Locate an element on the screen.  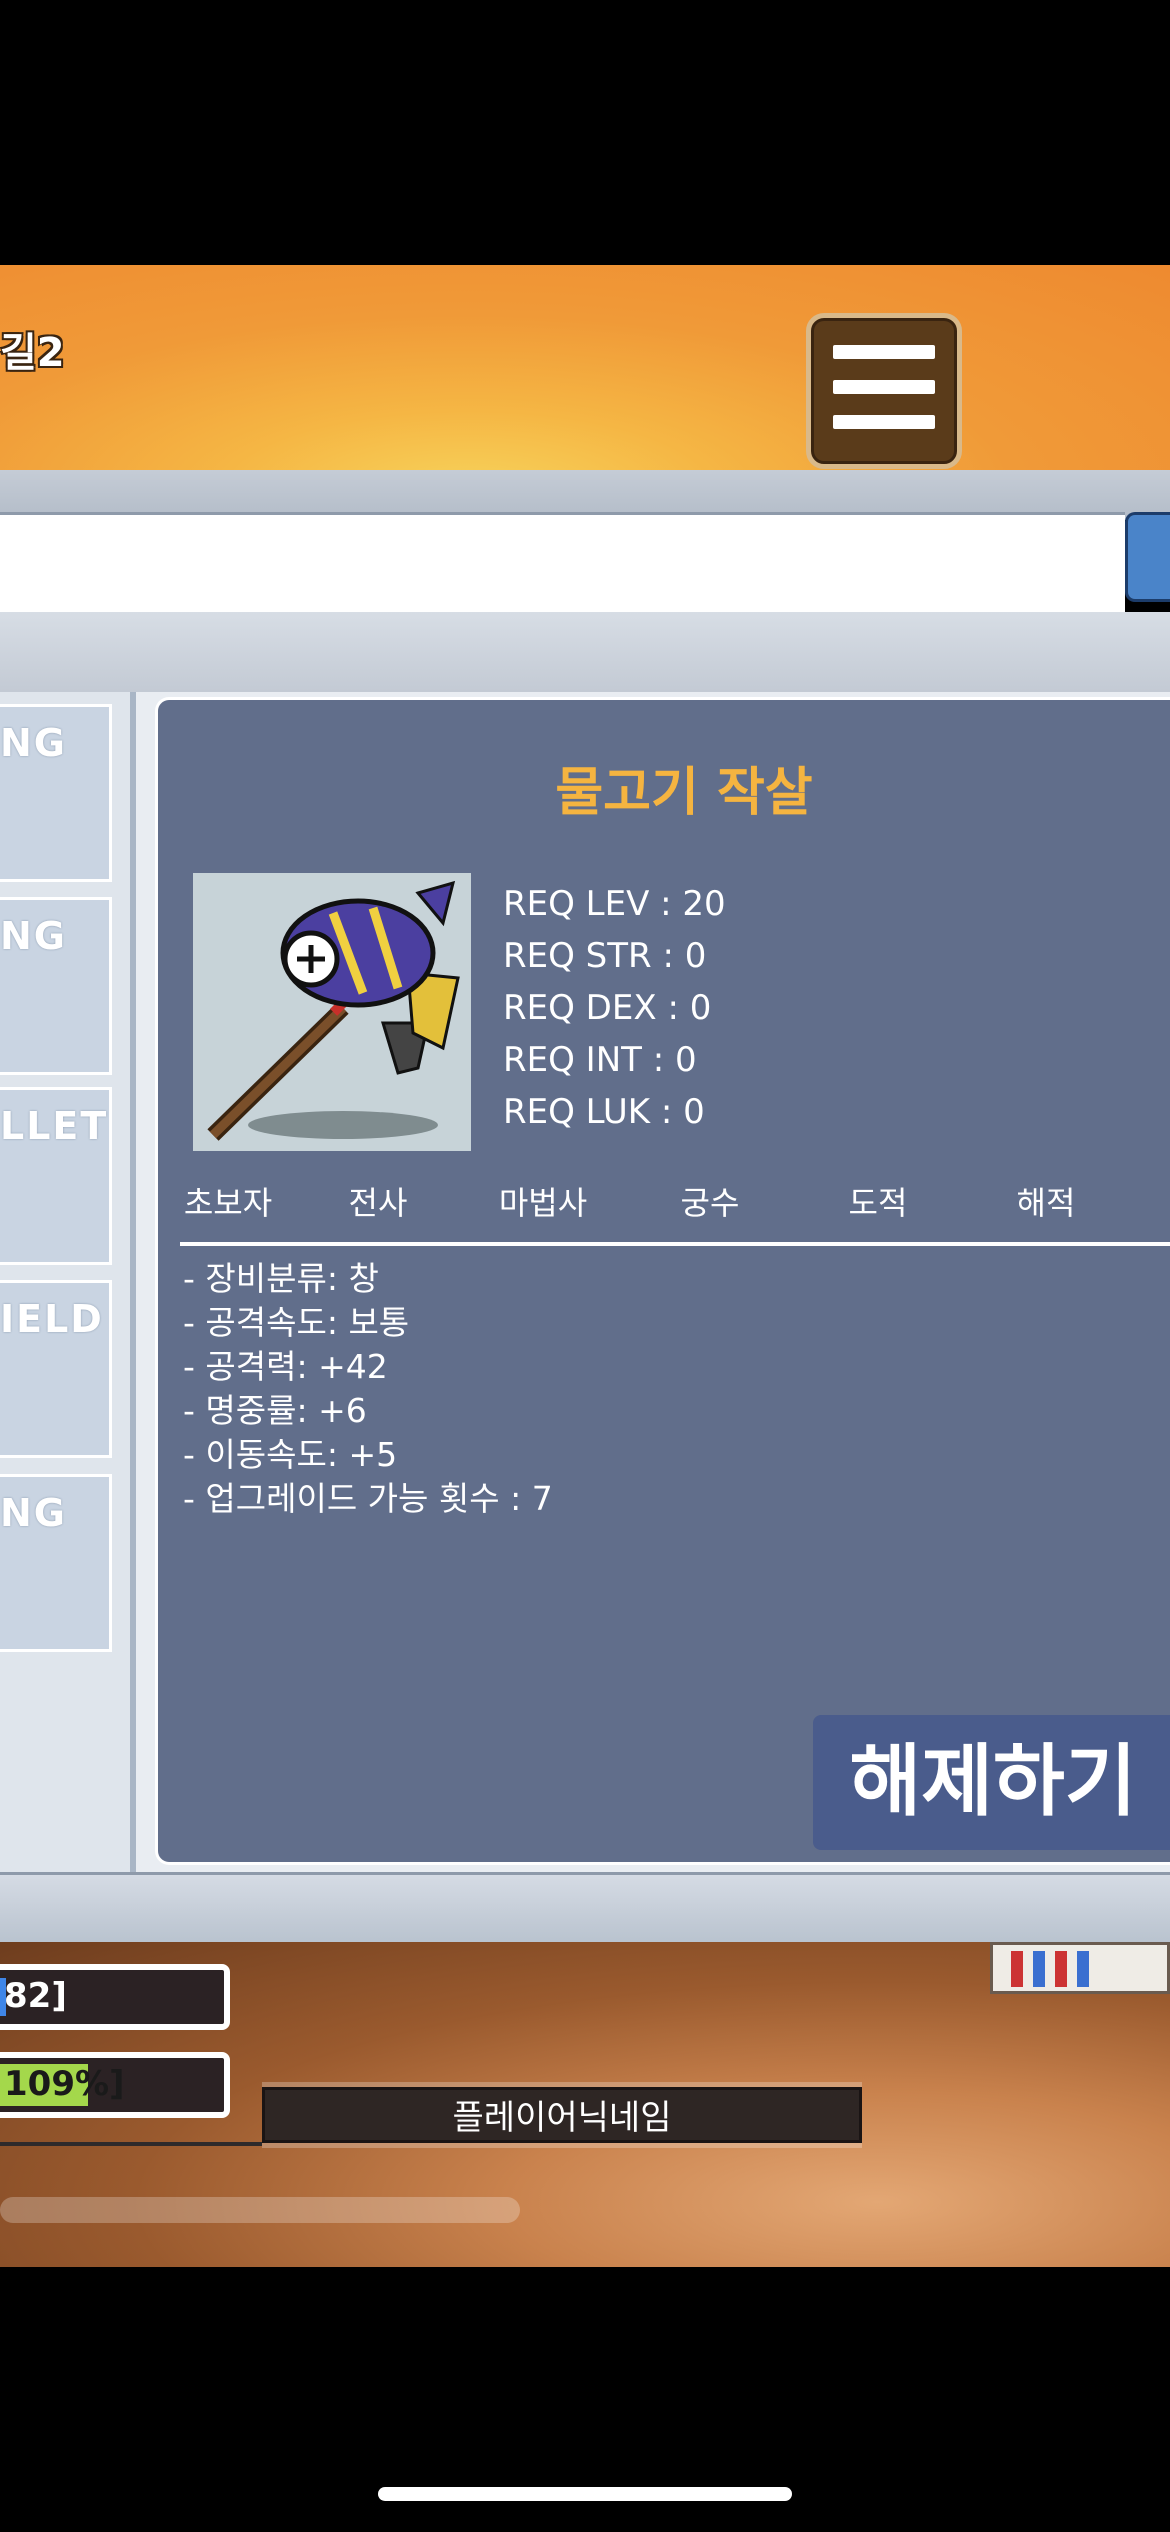
stat-category: - 장비분류: 창 is located at coordinates (281, 1278).